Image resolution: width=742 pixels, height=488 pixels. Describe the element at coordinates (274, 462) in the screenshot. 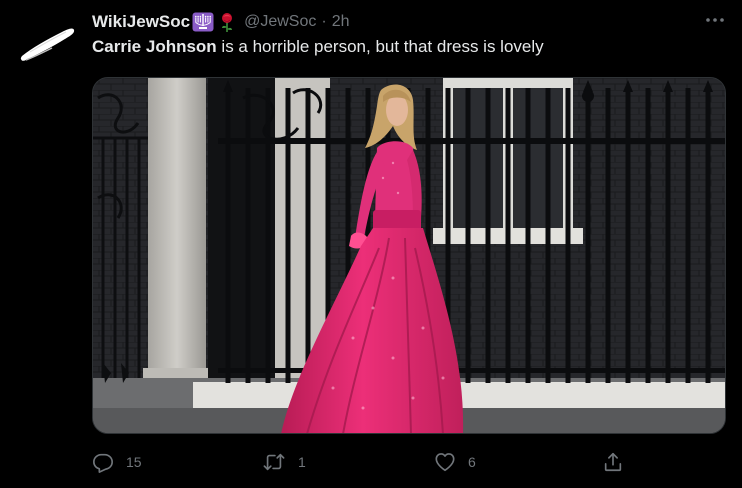

I see `retweet-icon` at that location.